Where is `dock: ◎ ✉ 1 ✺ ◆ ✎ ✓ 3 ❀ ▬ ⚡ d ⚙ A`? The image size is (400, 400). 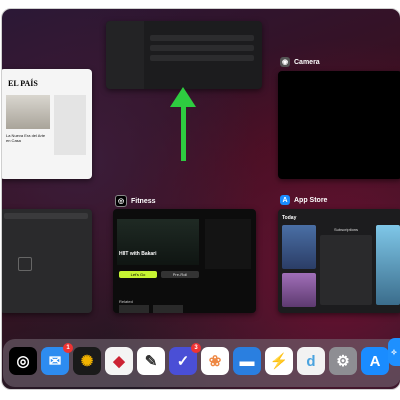
dock: ◎ ✉ 1 ✺ ◆ ✎ ✓ 3 ❀ ▬ ⚡ d ⚙ A is located at coordinates (201, 363).